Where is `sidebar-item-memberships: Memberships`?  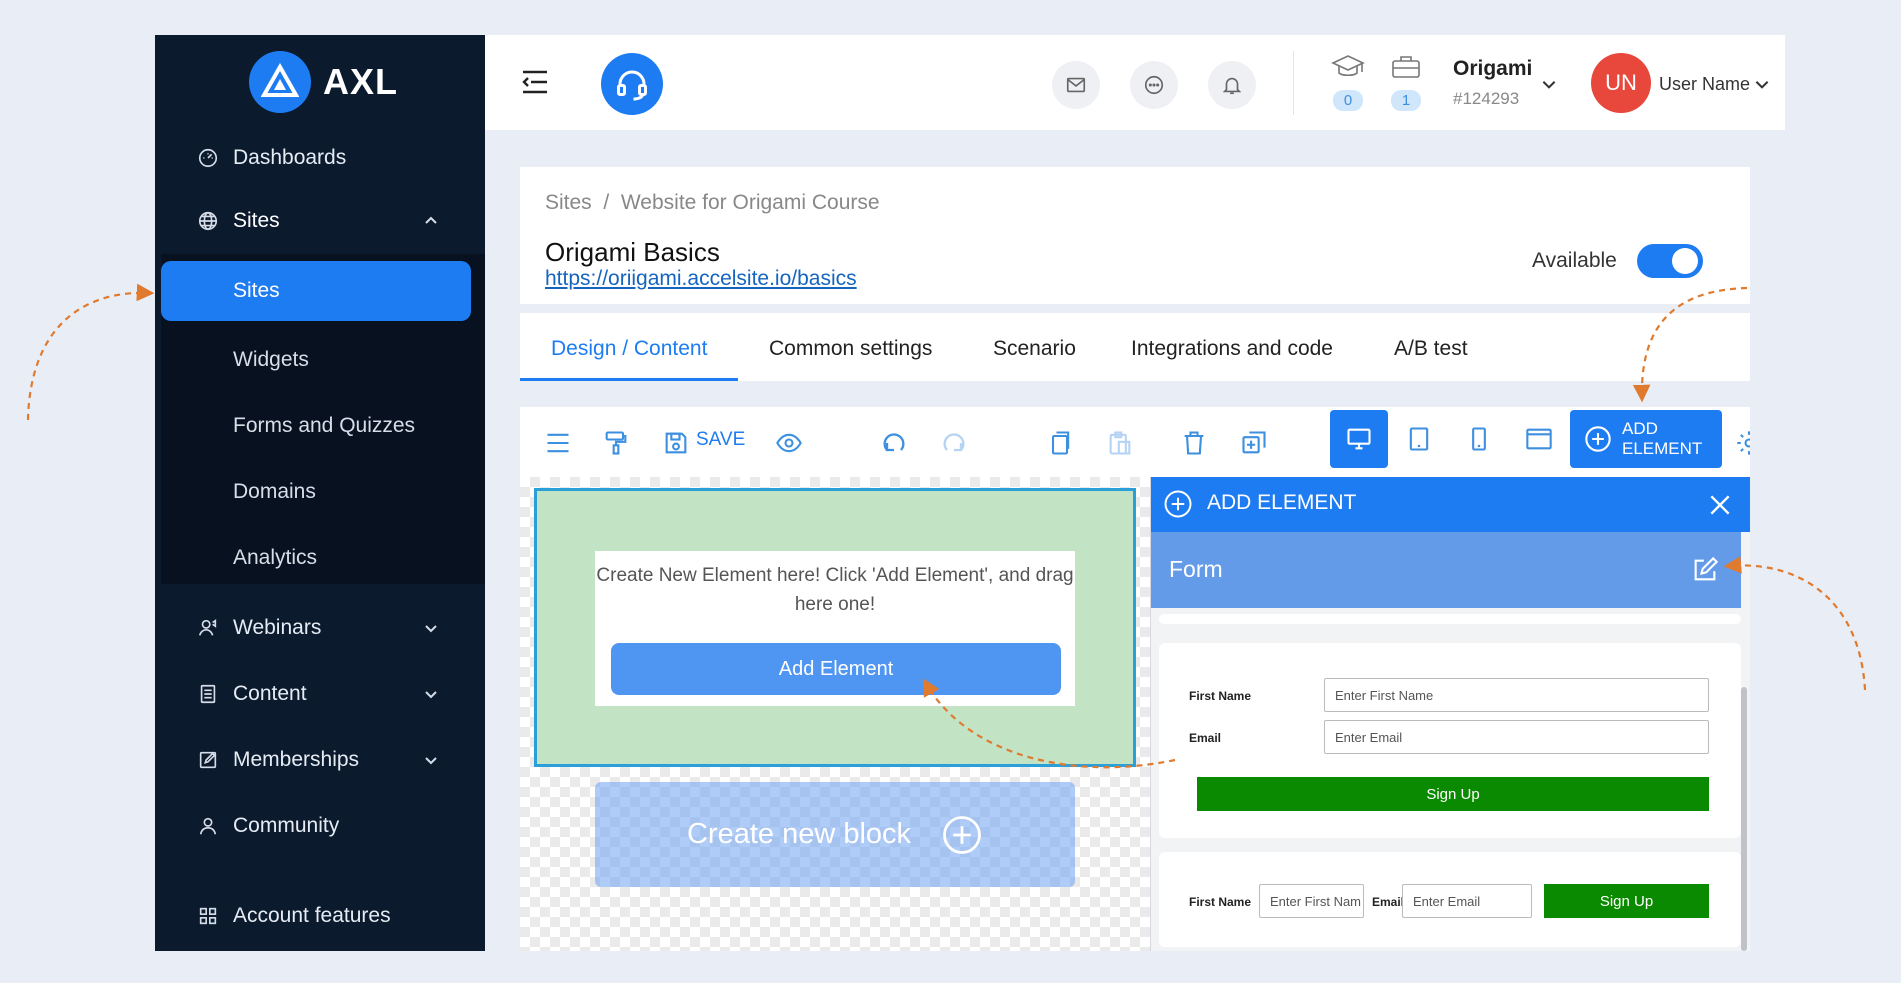
sidebar-item-memberships: Memberships is located at coordinates (320, 760).